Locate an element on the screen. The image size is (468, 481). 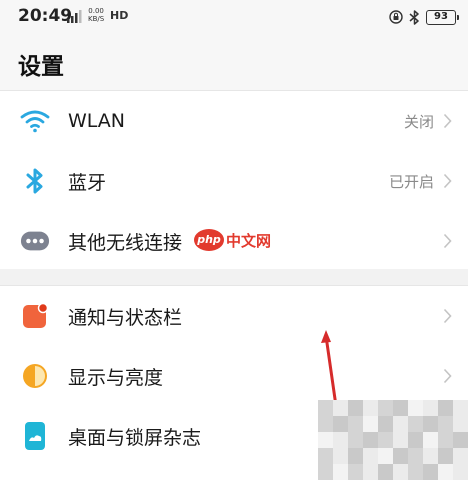
bluetooth-status: 已开启 is located at coordinates (411, 181).